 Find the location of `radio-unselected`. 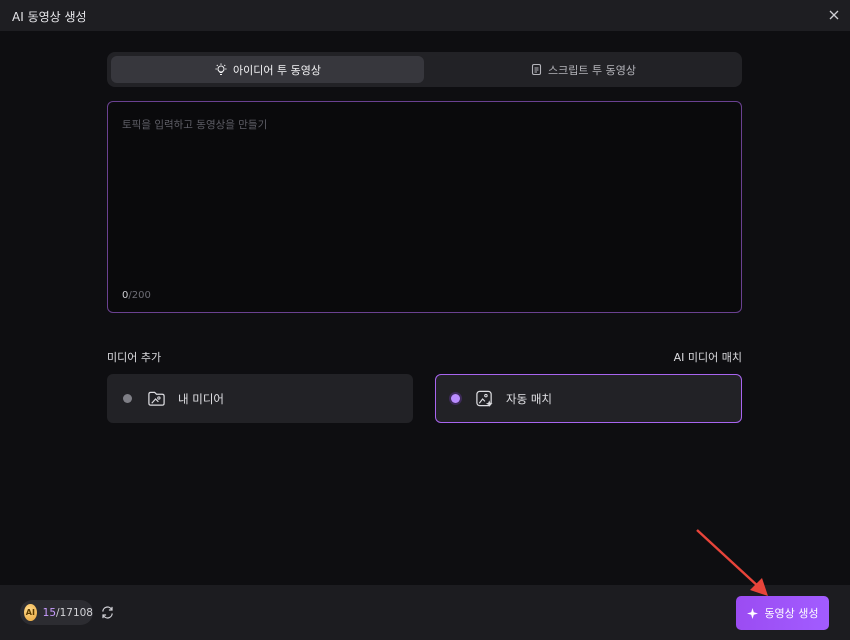

radio-unselected is located at coordinates (127, 398).